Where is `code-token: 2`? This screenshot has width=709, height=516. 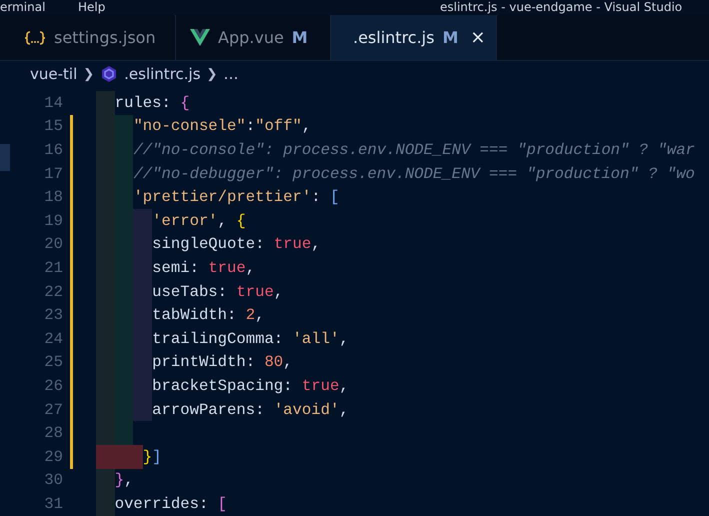 code-token: 2 is located at coordinates (251, 315).